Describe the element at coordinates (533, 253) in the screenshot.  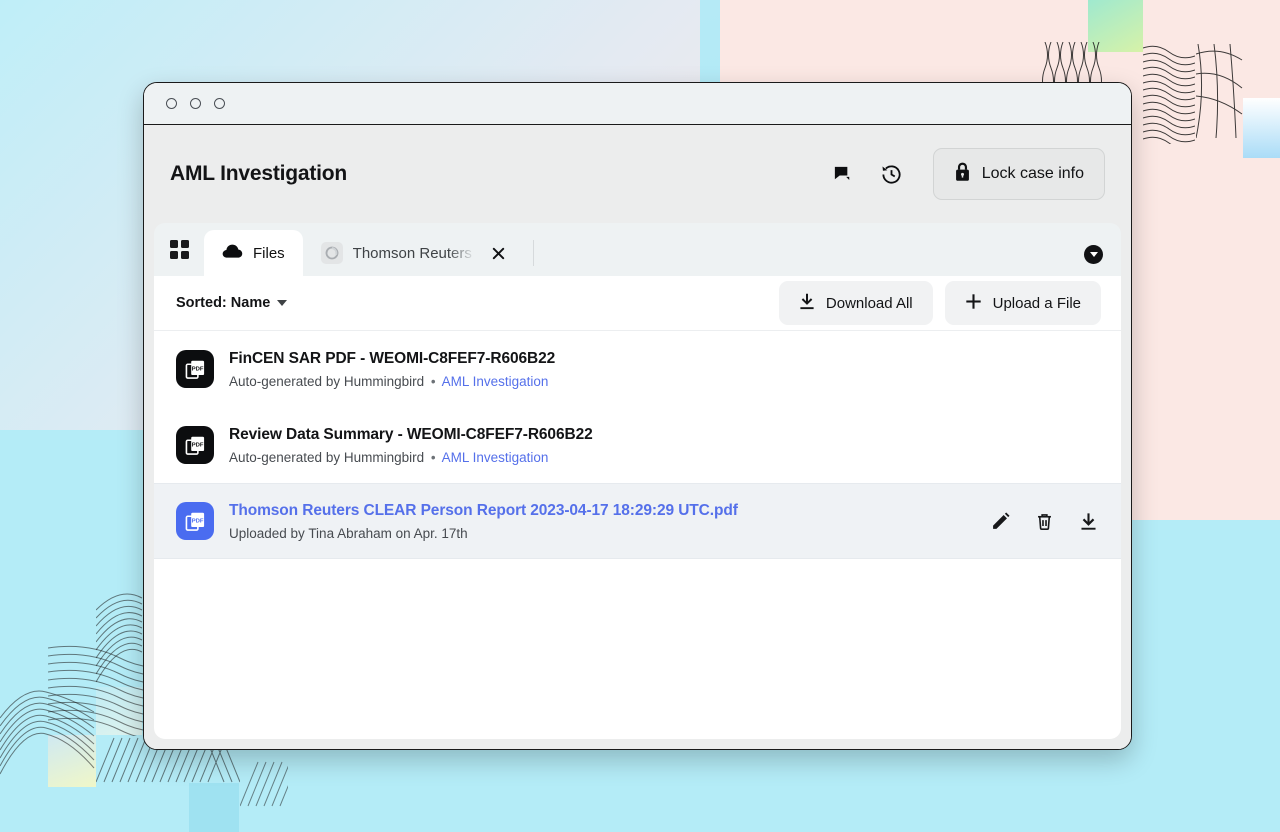
I see `tab-divider` at that location.